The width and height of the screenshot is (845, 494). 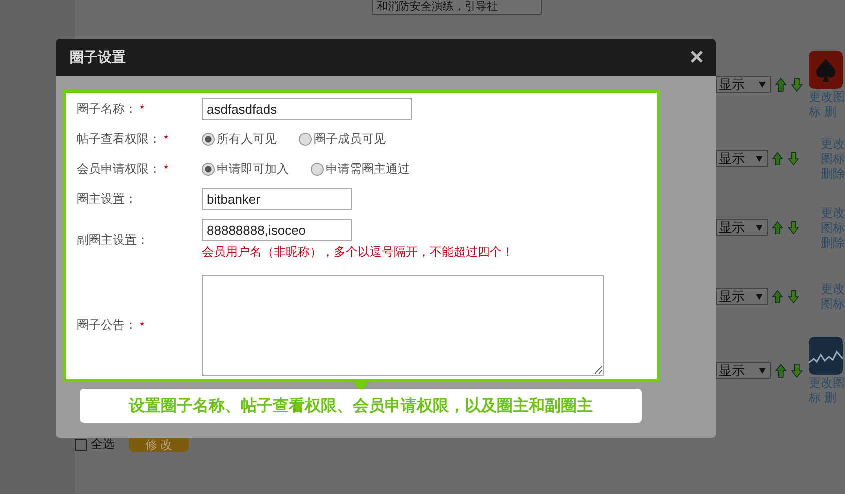 What do you see at coordinates (825, 69) in the screenshot?
I see `spade-icon` at bounding box center [825, 69].